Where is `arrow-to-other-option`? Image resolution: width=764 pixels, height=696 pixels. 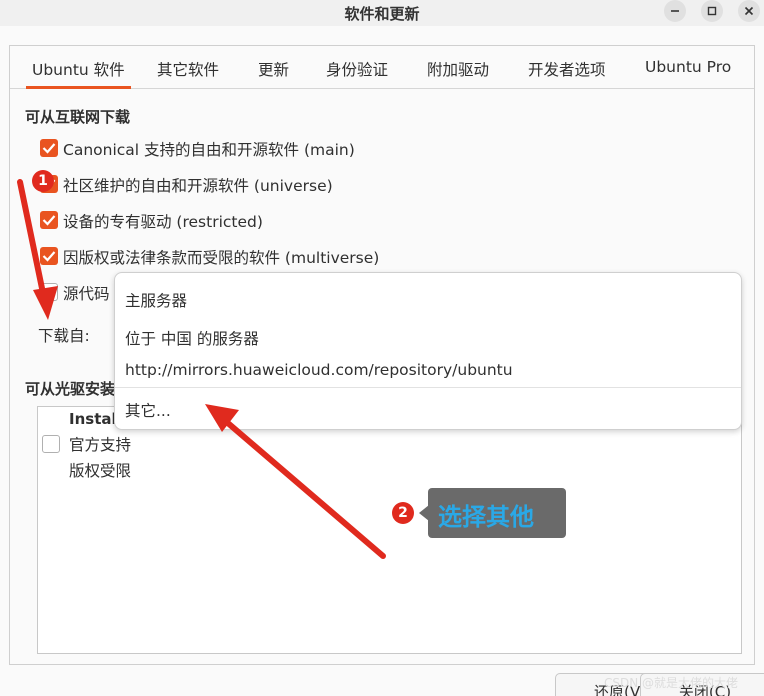 arrow-to-other-option is located at coordinates (295, 481).